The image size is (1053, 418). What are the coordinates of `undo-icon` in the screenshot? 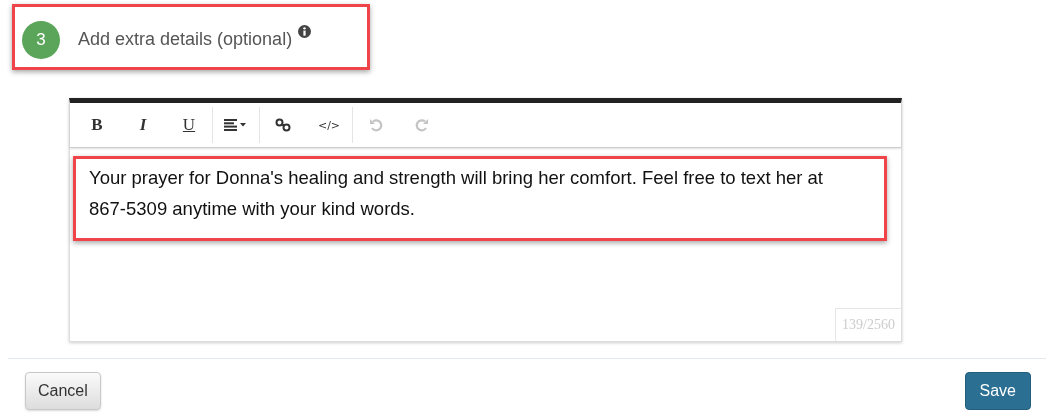 It's located at (376, 125).